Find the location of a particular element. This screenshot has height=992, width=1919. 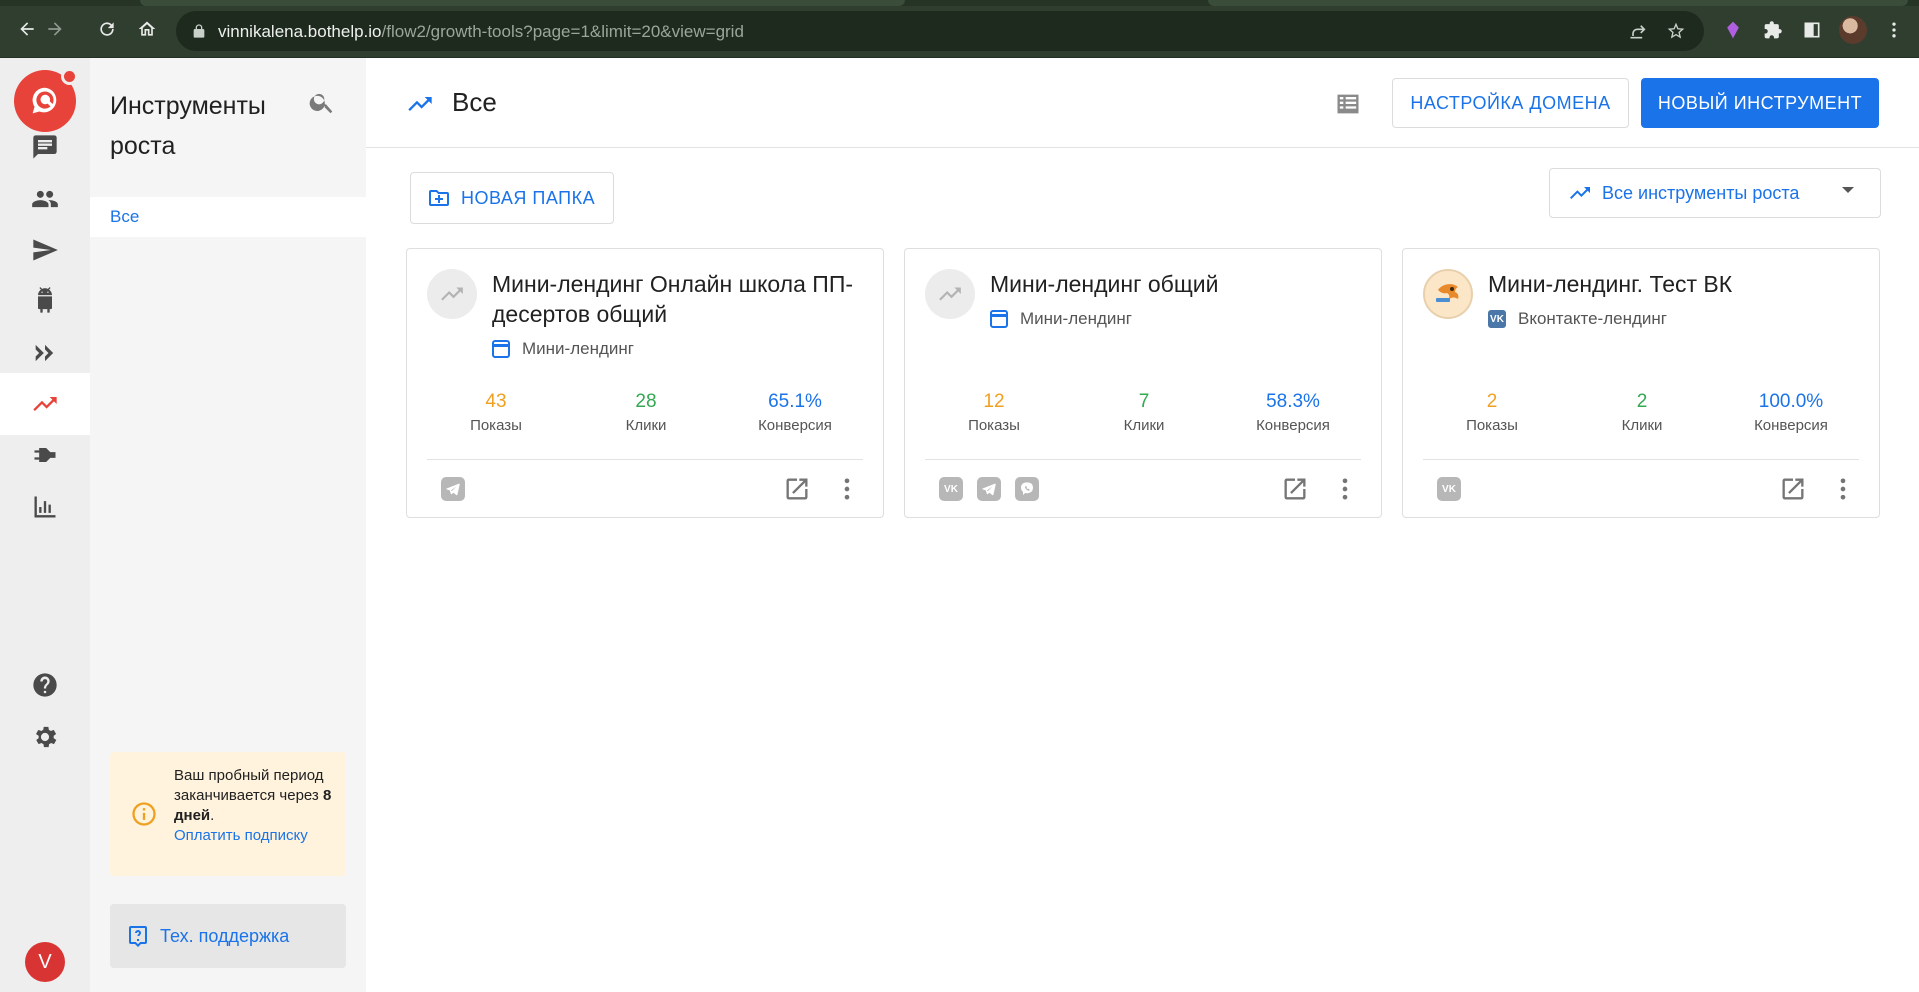

viber-icon is located at coordinates (1027, 489).